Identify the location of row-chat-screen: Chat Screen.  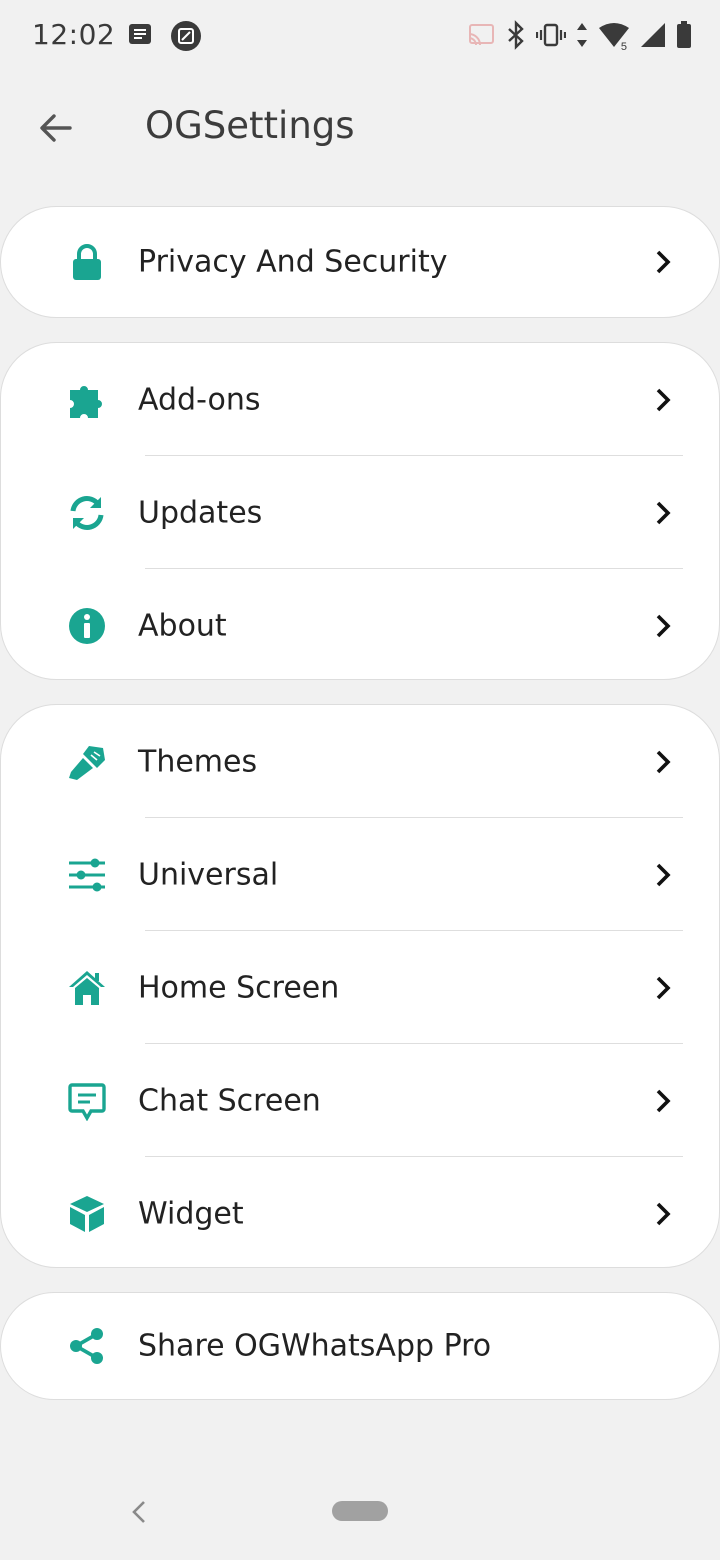
(360, 1100).